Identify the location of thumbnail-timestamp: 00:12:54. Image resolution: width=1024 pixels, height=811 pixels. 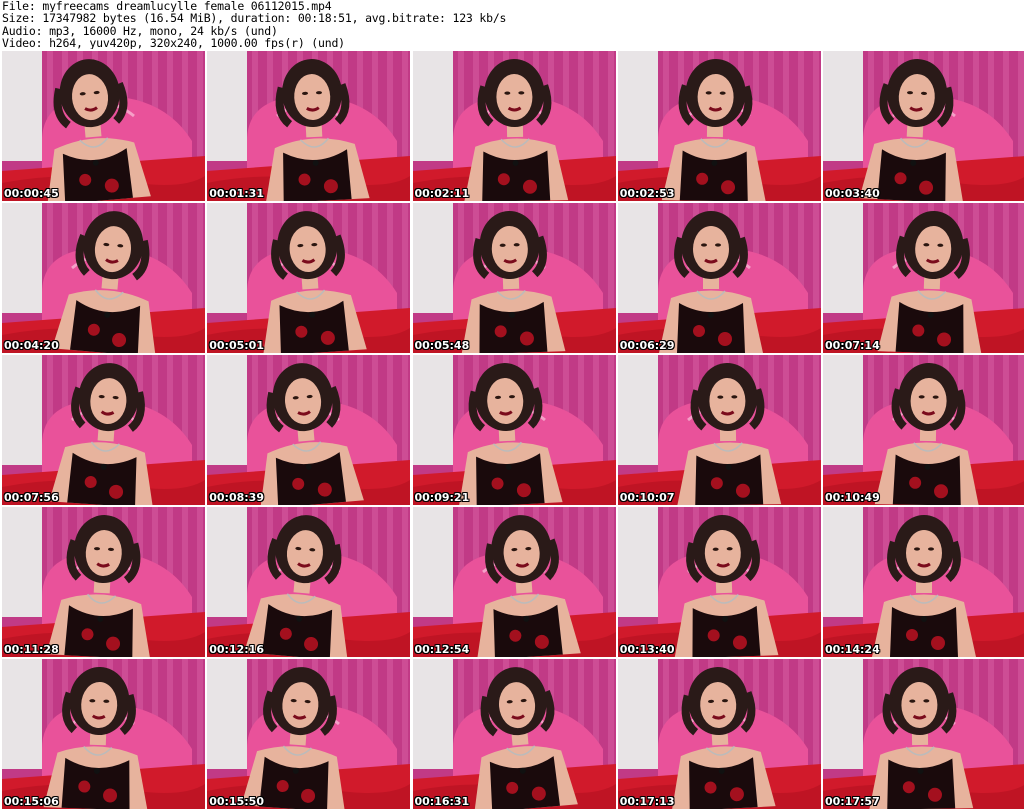
(442, 649).